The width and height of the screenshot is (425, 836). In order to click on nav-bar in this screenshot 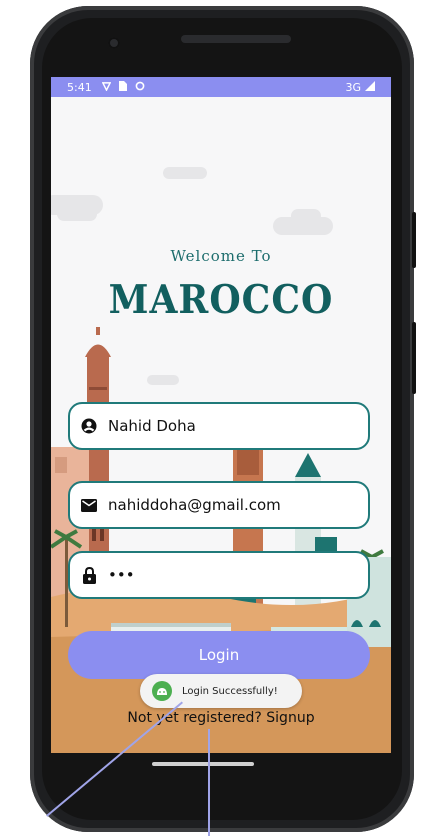, I will do `click(221, 773)`.